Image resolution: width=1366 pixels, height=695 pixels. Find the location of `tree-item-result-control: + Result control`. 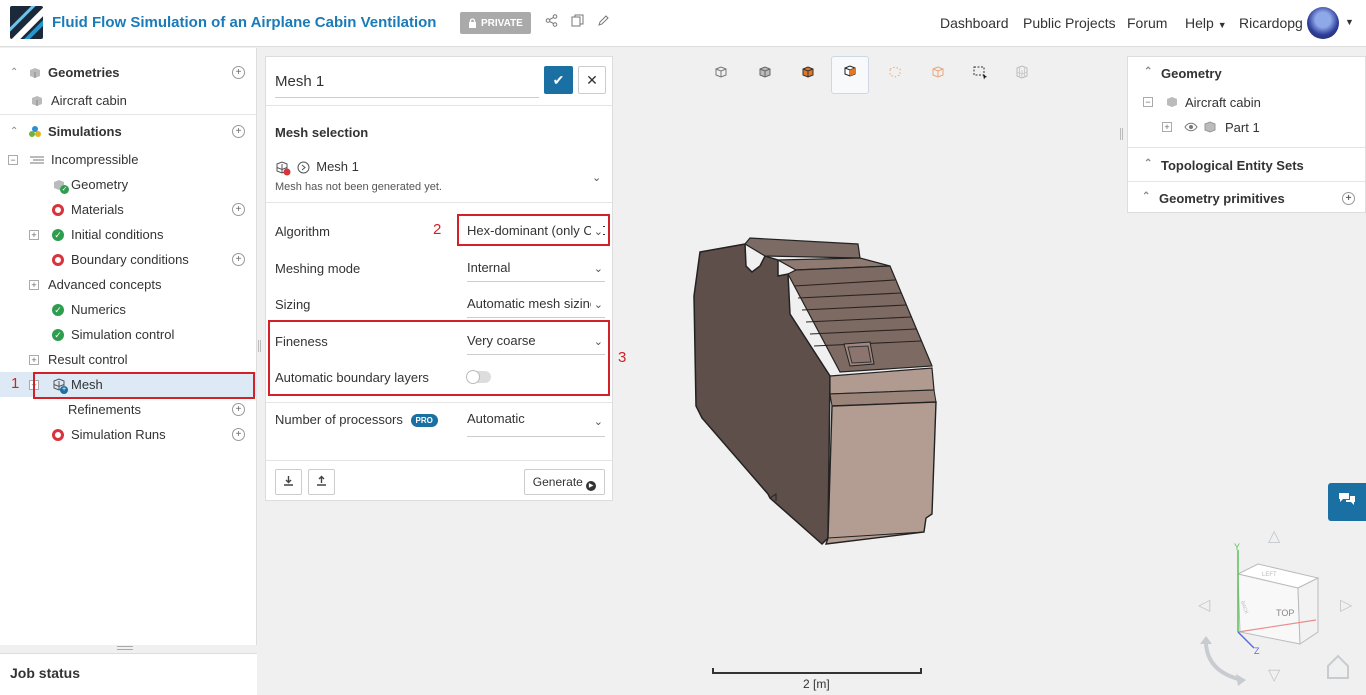

tree-item-result-control: + Result control is located at coordinates (128, 359).